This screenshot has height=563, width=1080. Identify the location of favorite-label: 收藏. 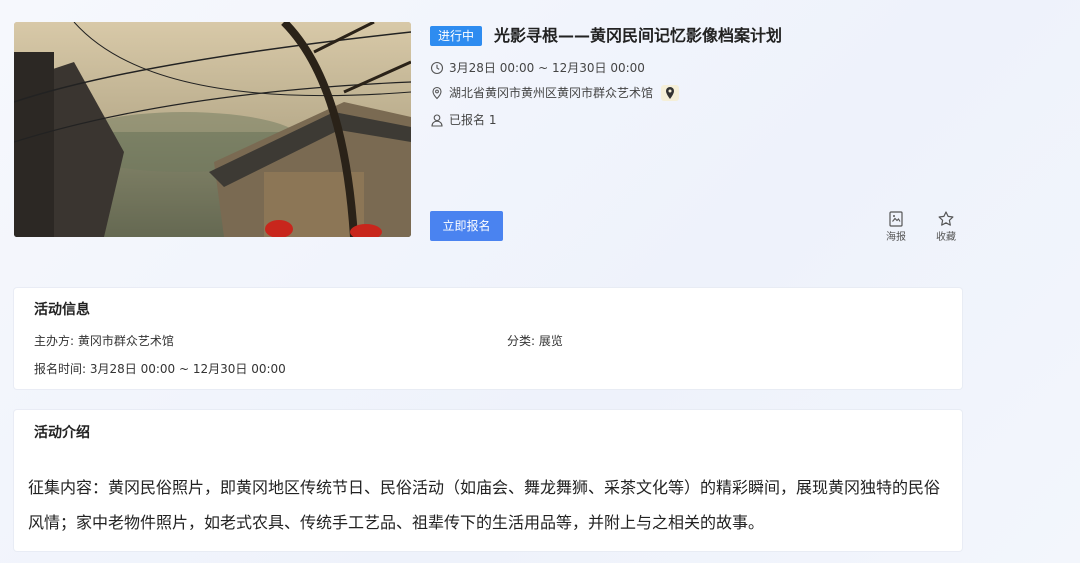
(946, 237).